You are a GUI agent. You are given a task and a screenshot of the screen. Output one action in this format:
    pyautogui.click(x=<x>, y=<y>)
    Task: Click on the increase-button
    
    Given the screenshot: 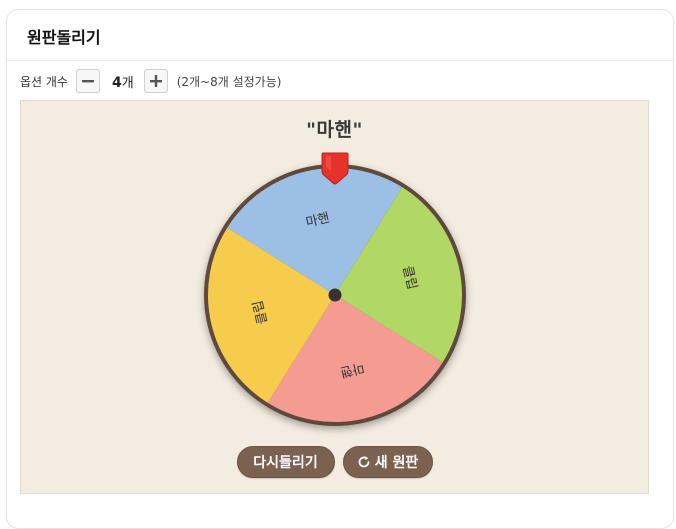 What is the action you would take?
    pyautogui.click(x=155, y=81)
    